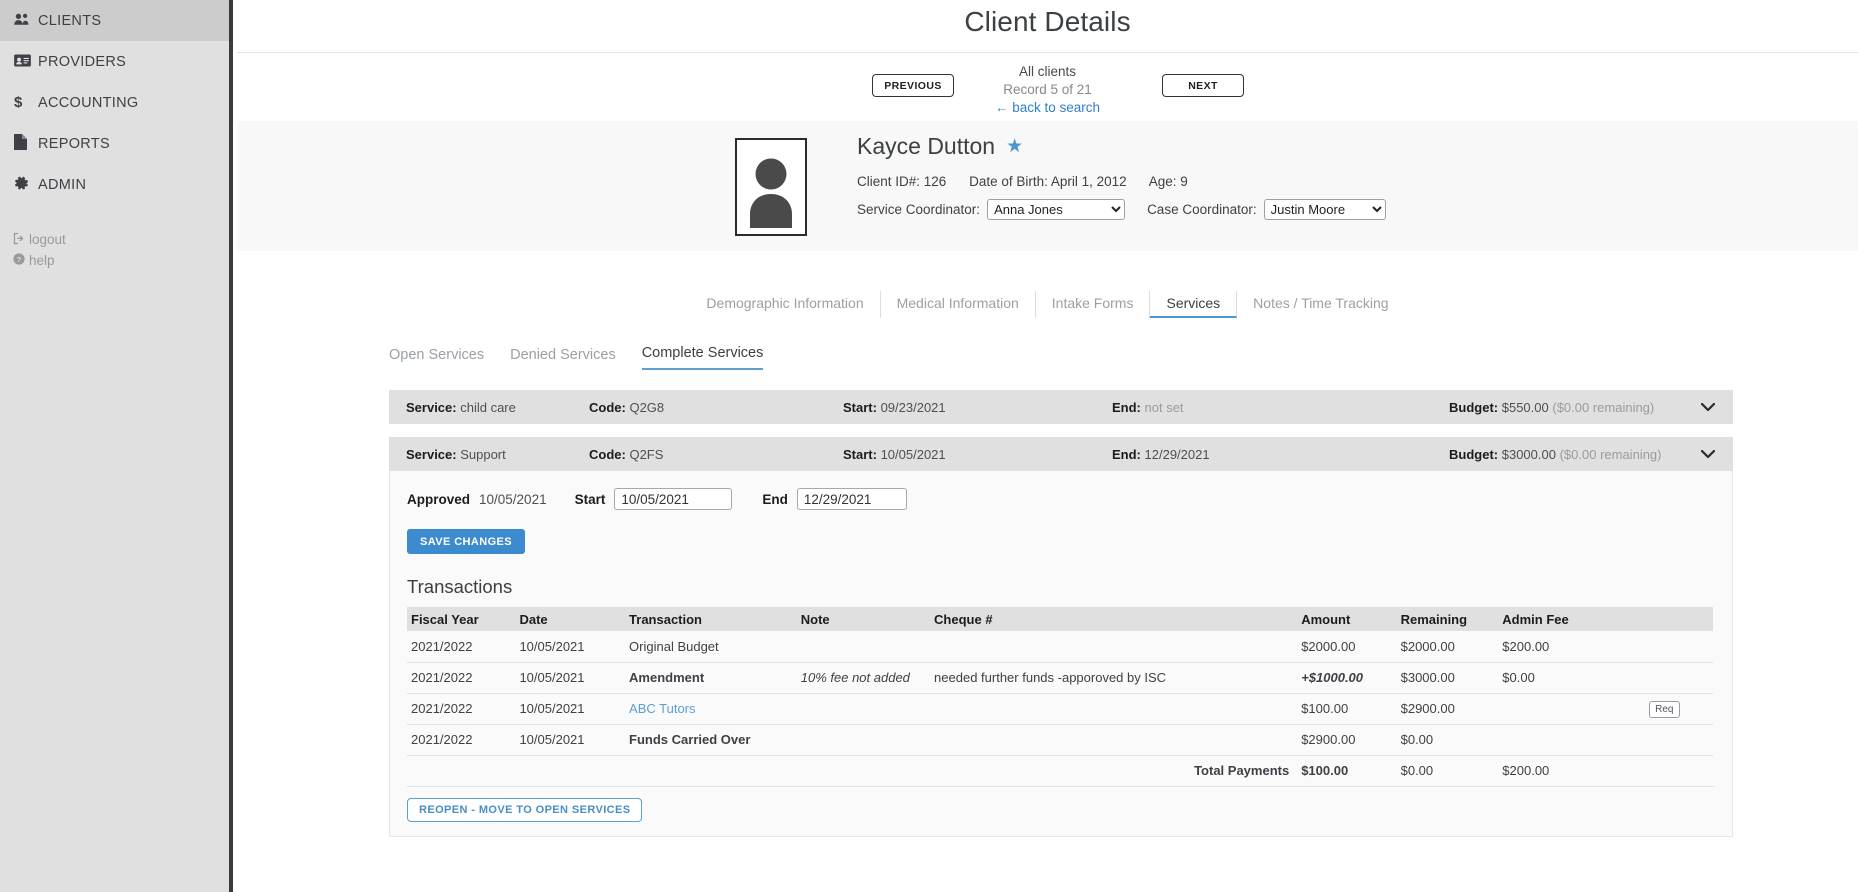  What do you see at coordinates (1132, 146) in the screenshot?
I see `client-name-row: Kayce Dutton ★` at bounding box center [1132, 146].